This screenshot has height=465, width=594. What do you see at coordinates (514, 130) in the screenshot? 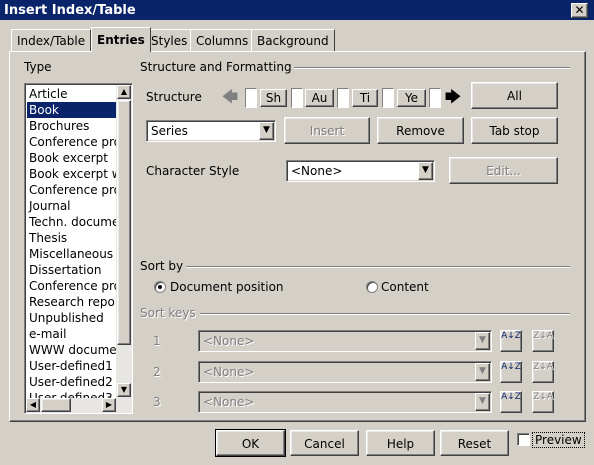
I see `tab-stop-button: Tab stop` at bounding box center [514, 130].